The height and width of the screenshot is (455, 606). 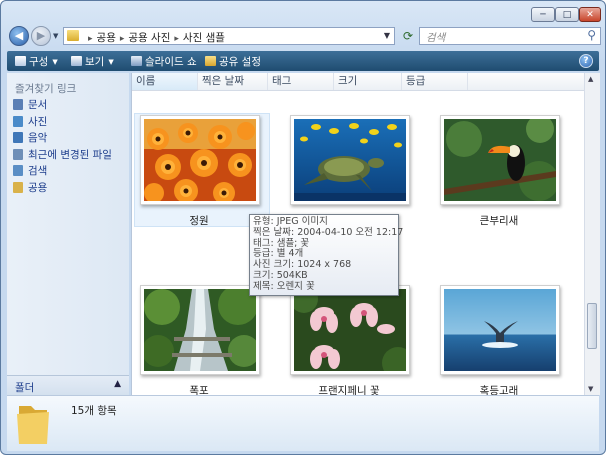 I want to click on tooltip-date-taken: 찍은 날짜: 2004-04-10 오전 12:17, so click(x=328, y=232).